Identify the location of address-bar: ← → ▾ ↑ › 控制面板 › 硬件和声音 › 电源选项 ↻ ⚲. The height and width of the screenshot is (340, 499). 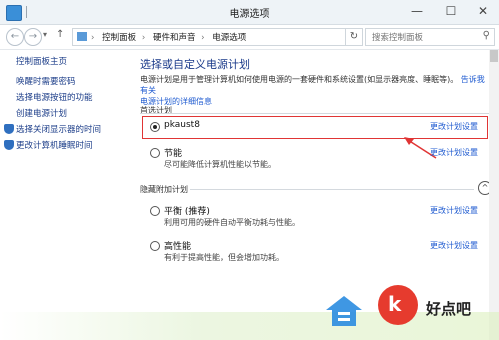
(249, 37).